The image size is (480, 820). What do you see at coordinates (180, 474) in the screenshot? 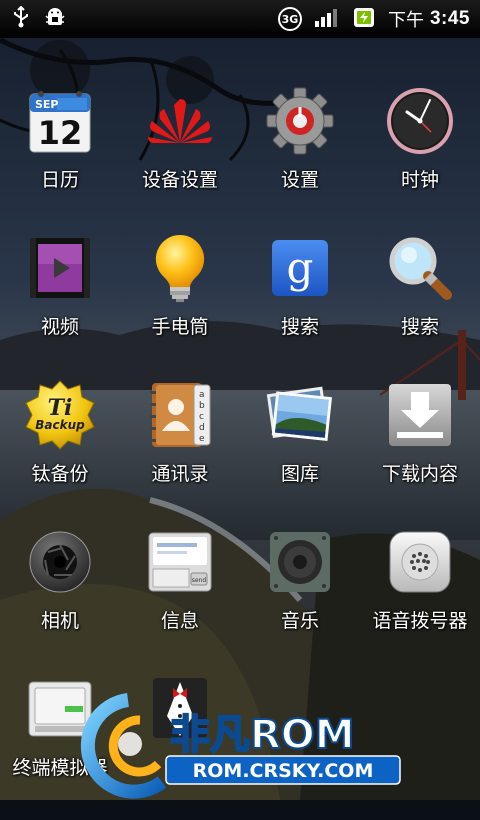
I see `app-label: 通讯录` at bounding box center [180, 474].